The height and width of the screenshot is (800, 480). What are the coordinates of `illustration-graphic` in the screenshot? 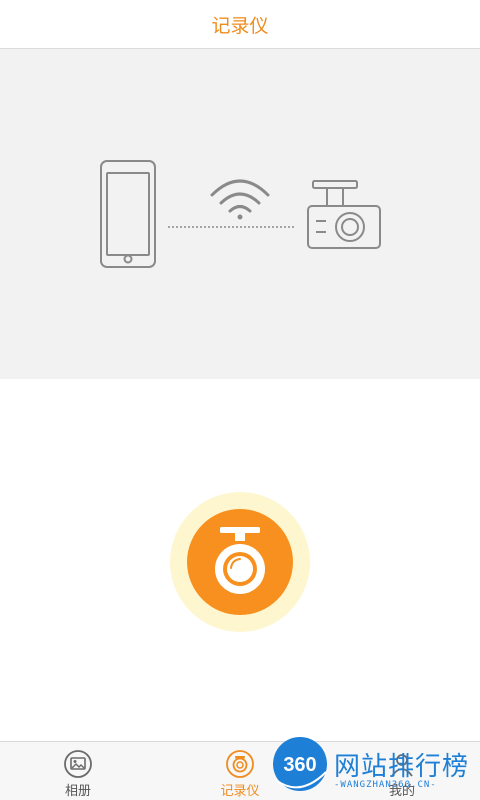 It's located at (240, 214).